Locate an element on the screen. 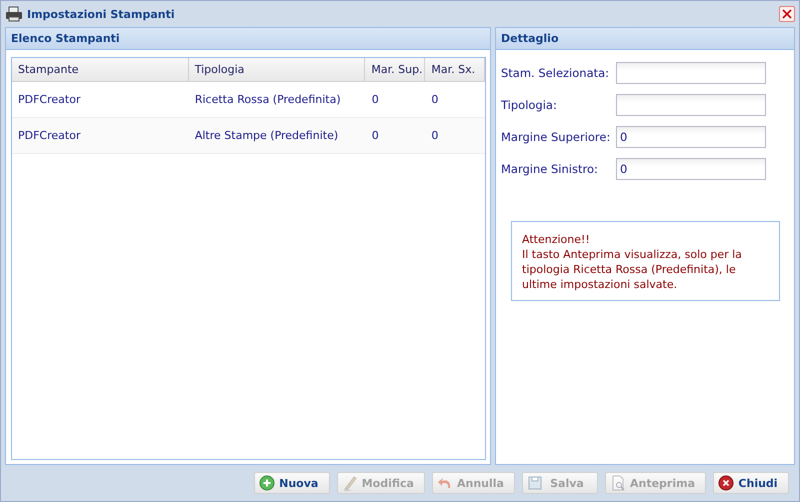 This screenshot has height=502, width=800. panel-header: Elenco Stampanti is located at coordinates (248, 39).